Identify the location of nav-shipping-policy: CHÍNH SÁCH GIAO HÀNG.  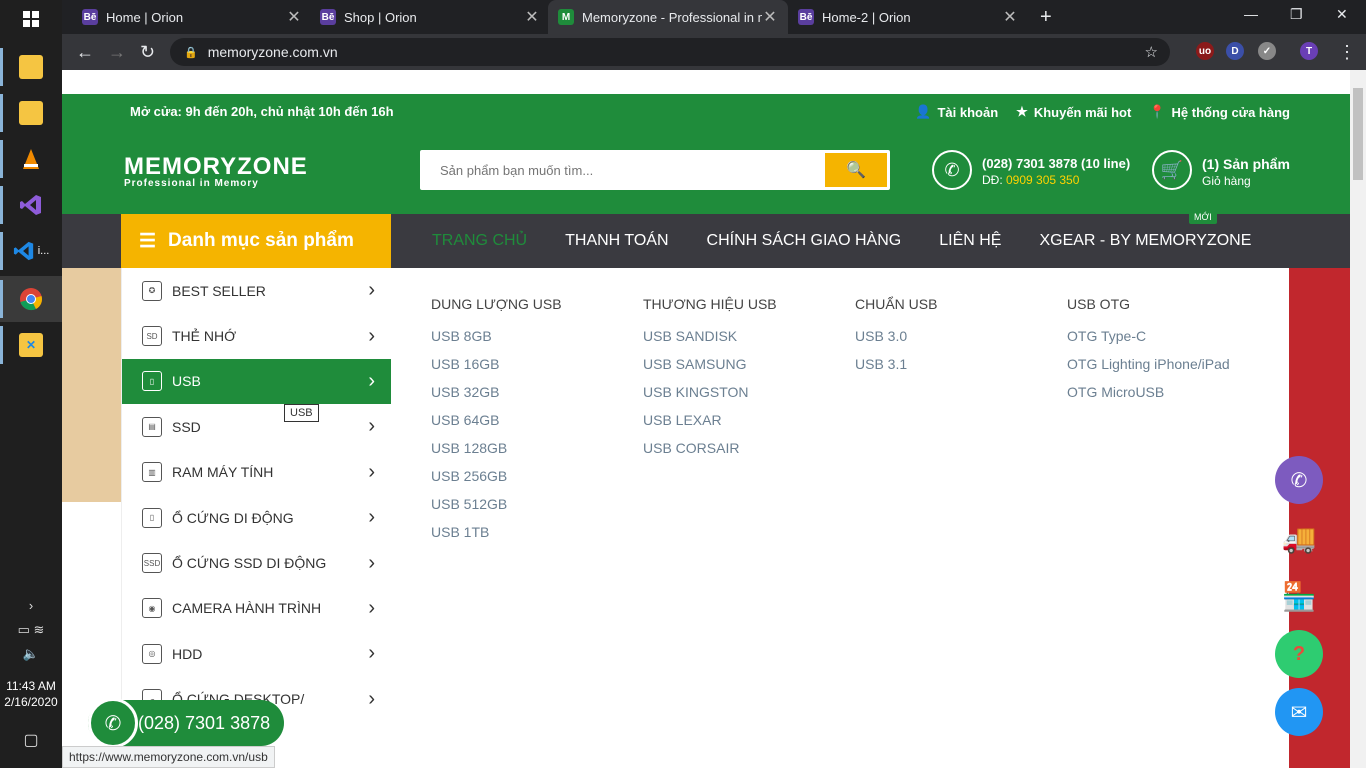
(804, 241).